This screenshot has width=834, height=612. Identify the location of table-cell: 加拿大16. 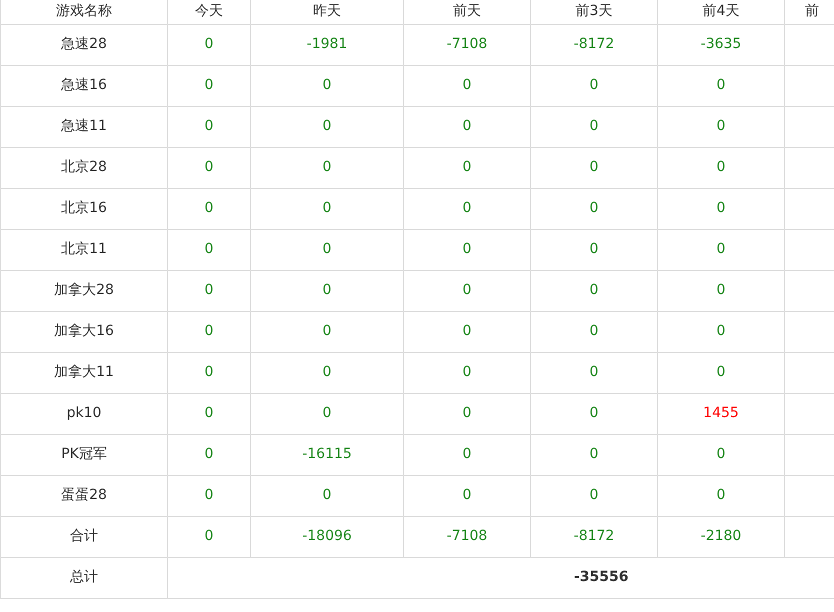
(84, 331).